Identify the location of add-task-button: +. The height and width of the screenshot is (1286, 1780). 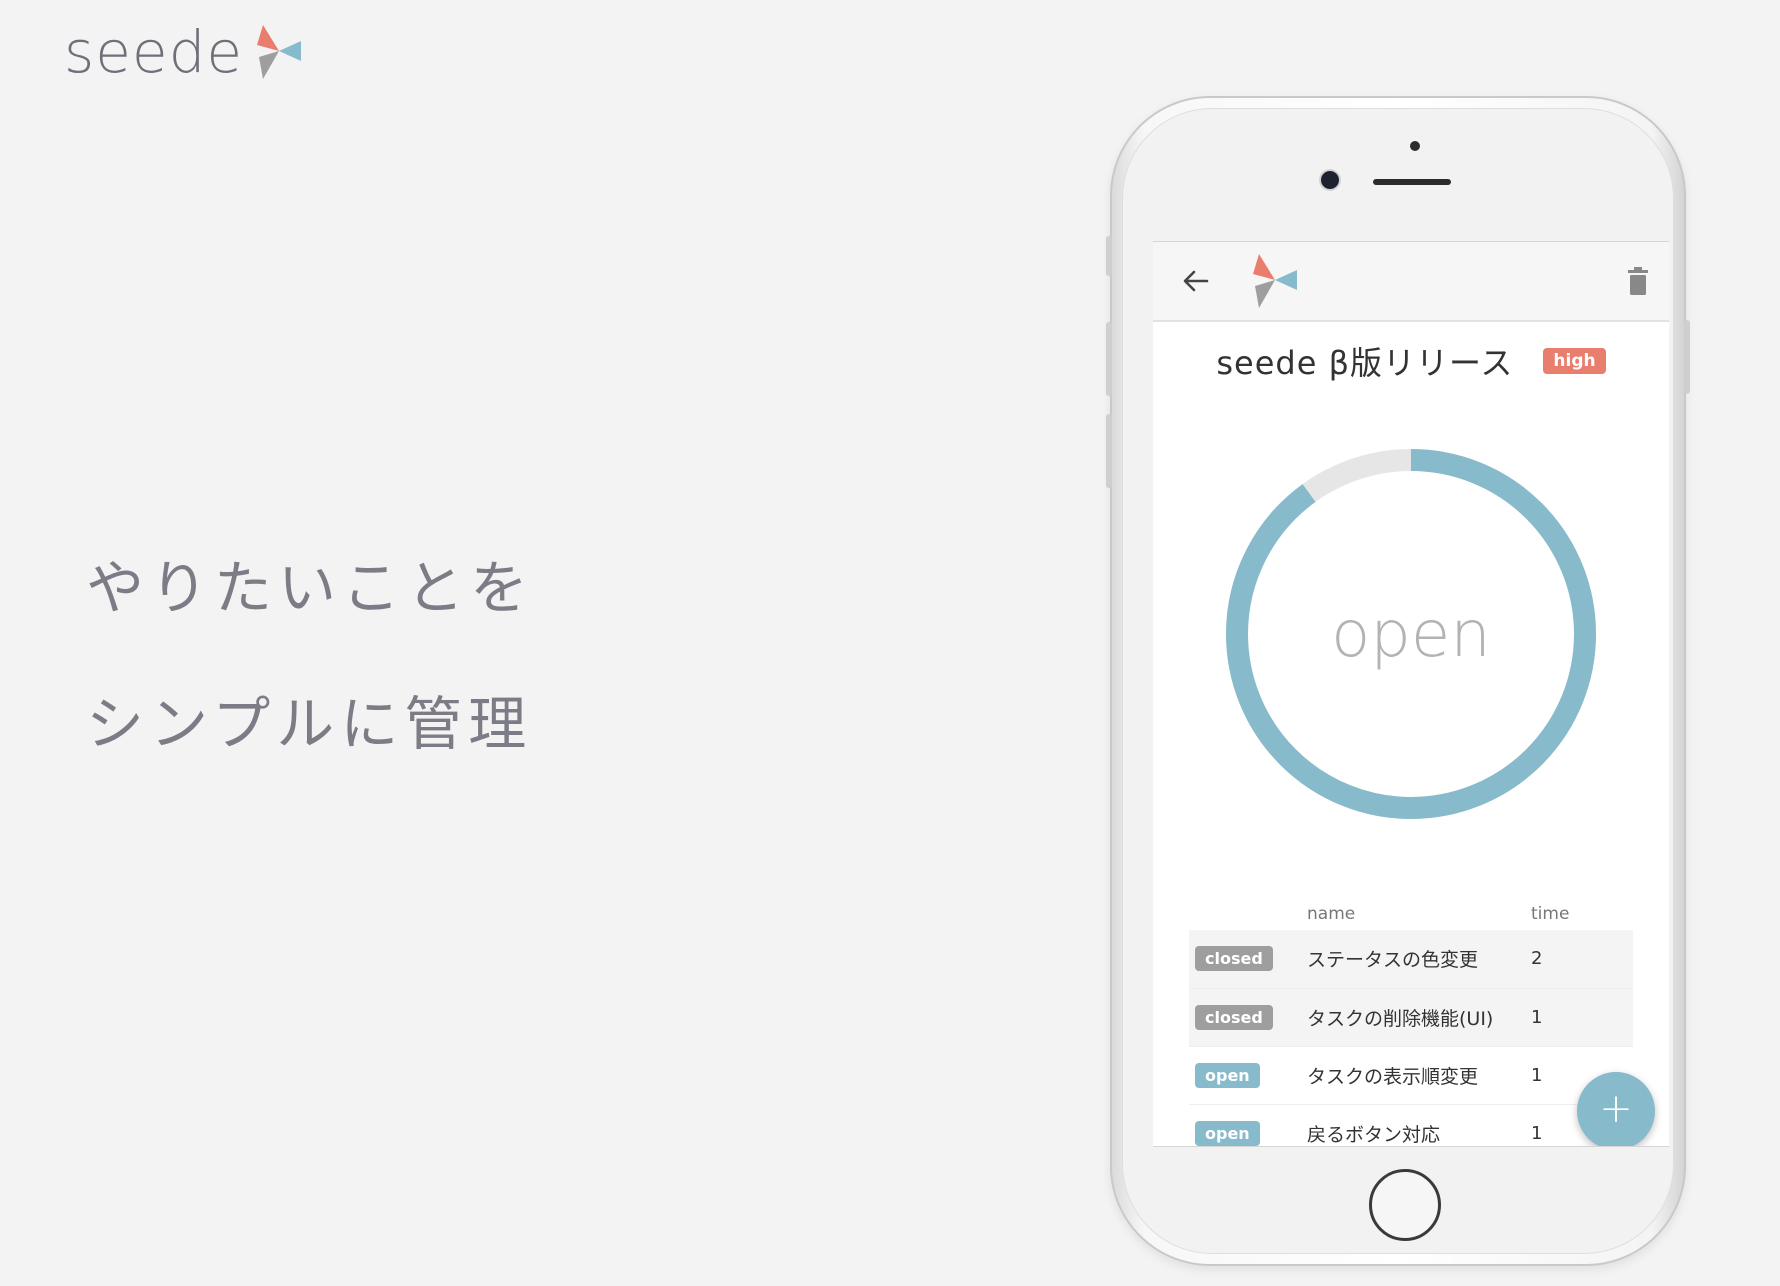
(1616, 1109).